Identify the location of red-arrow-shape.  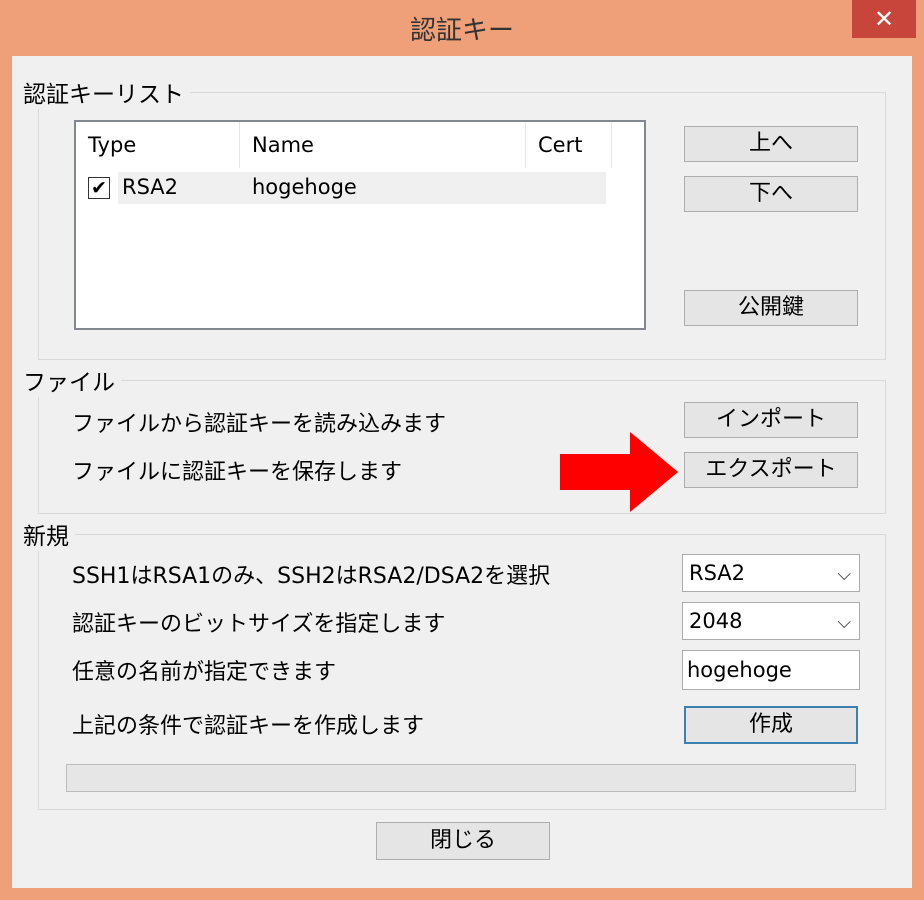
(619, 472).